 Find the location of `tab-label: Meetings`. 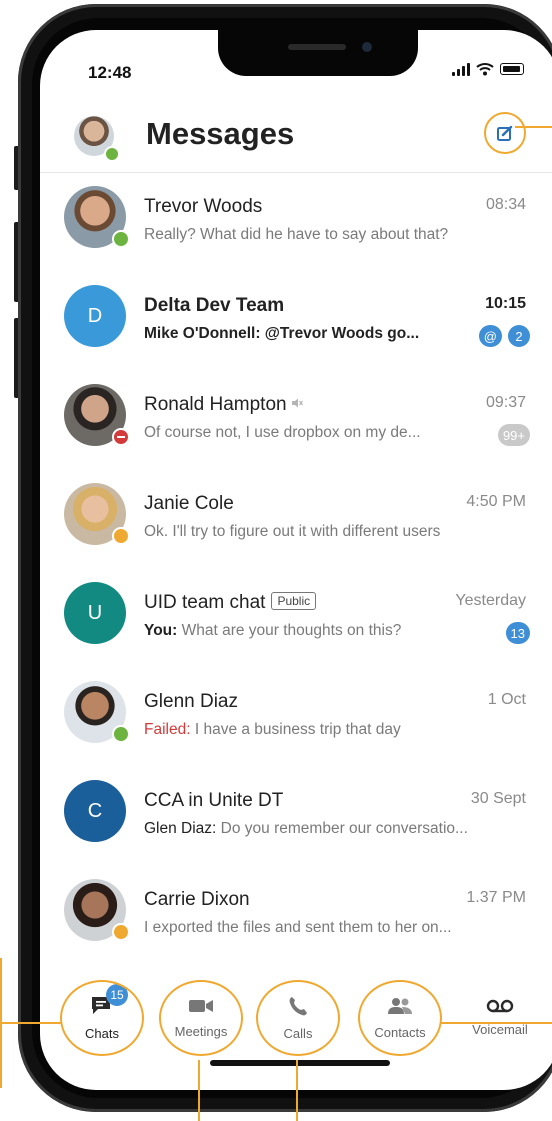

tab-label: Meetings is located at coordinates (201, 1031).